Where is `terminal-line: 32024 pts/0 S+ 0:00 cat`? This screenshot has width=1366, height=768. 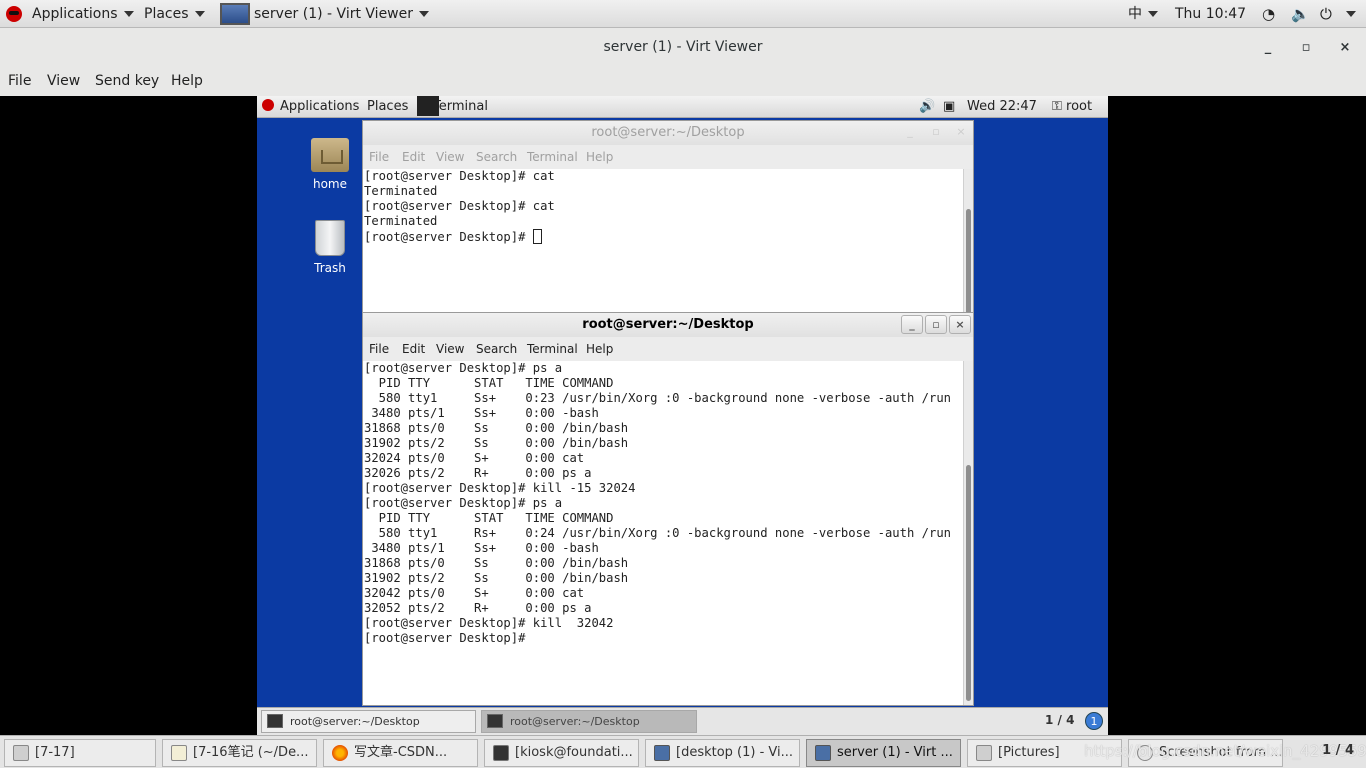 terminal-line: 32024 pts/0 S+ 0:00 cat is located at coordinates (474, 458).